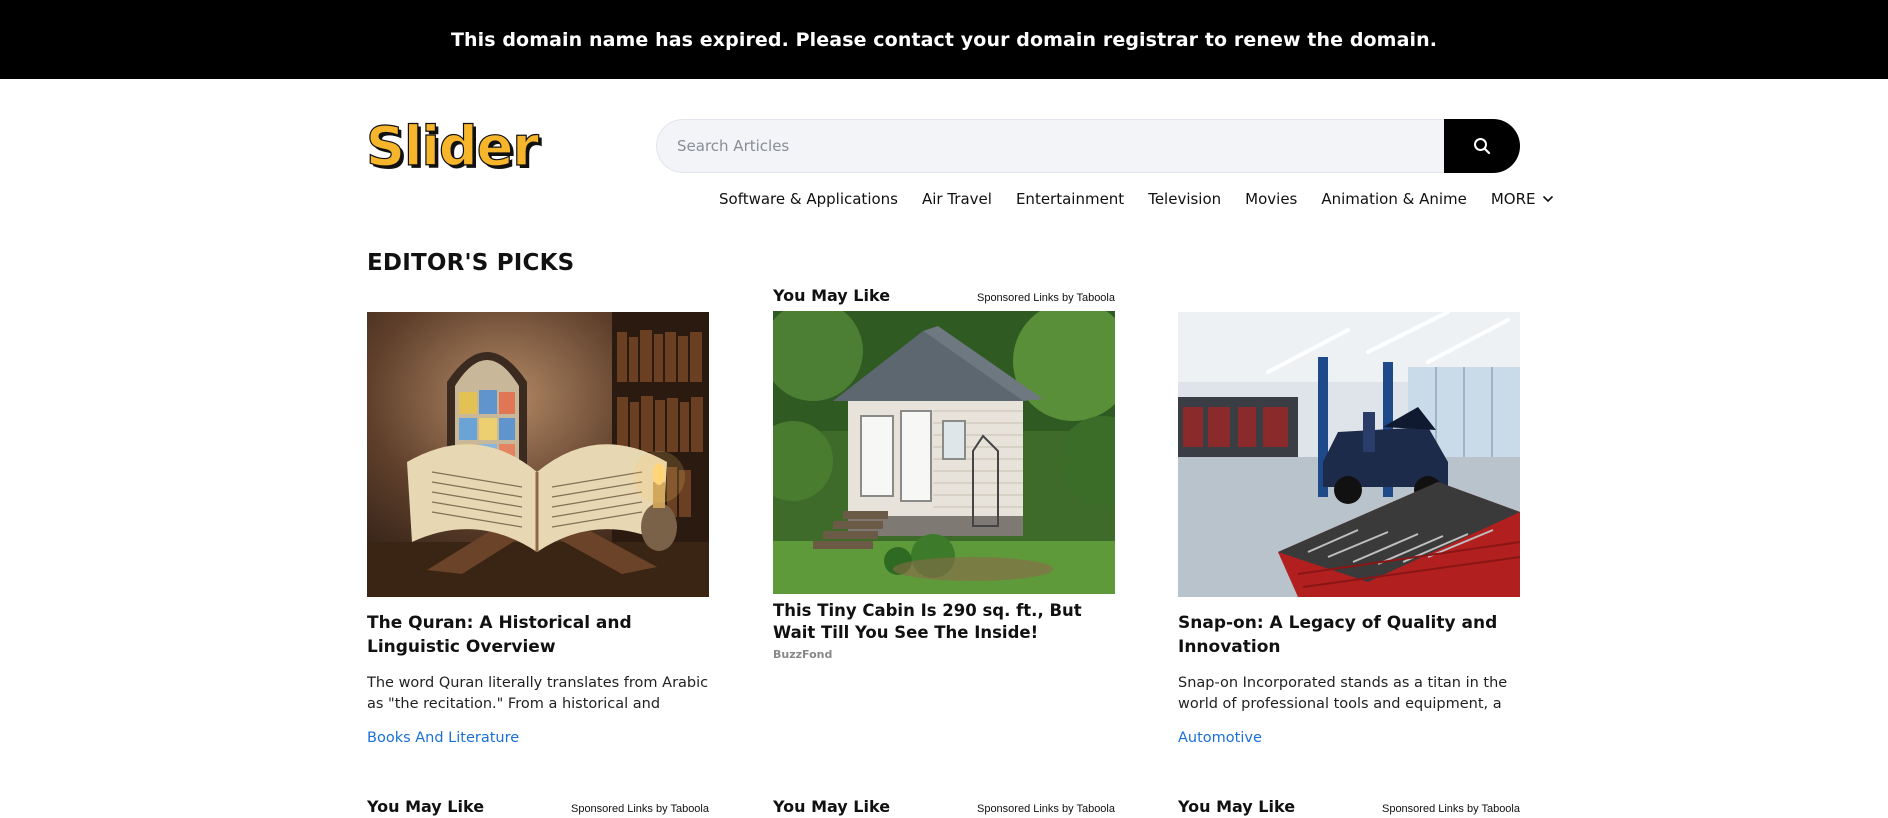  Describe the element at coordinates (1547, 199) in the screenshot. I see `chevron-down-icon` at that location.